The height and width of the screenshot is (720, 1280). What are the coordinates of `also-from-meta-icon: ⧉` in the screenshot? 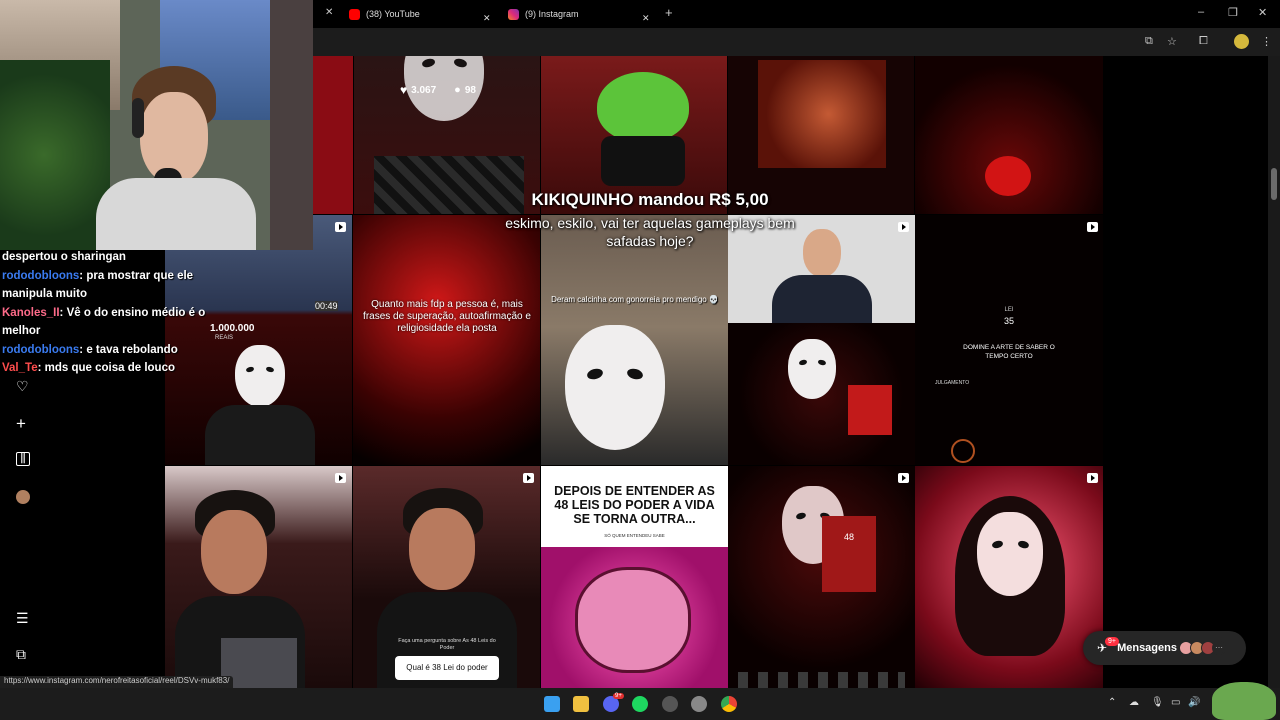 It's located at (21, 654).